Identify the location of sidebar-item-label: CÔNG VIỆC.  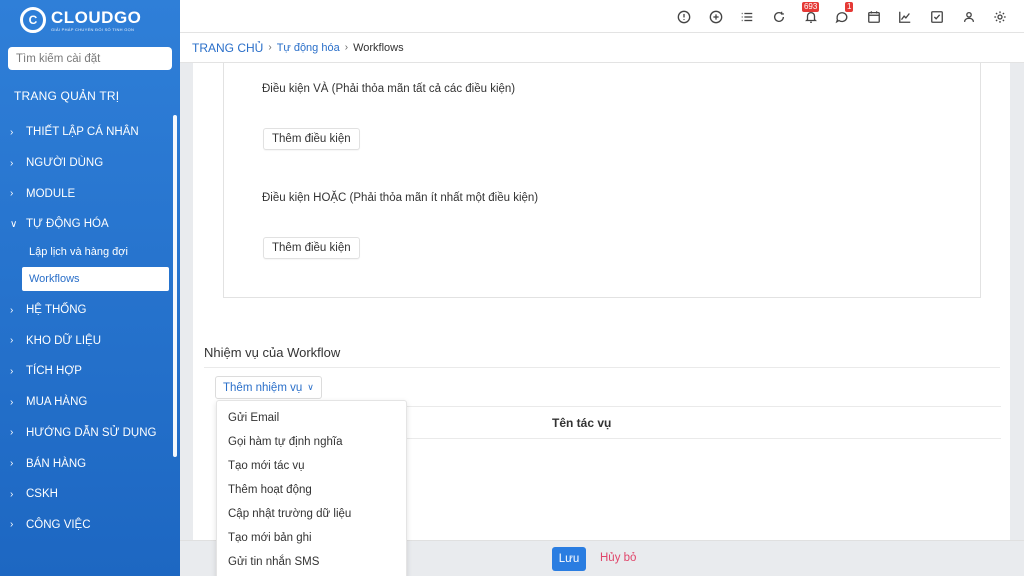
(58, 524).